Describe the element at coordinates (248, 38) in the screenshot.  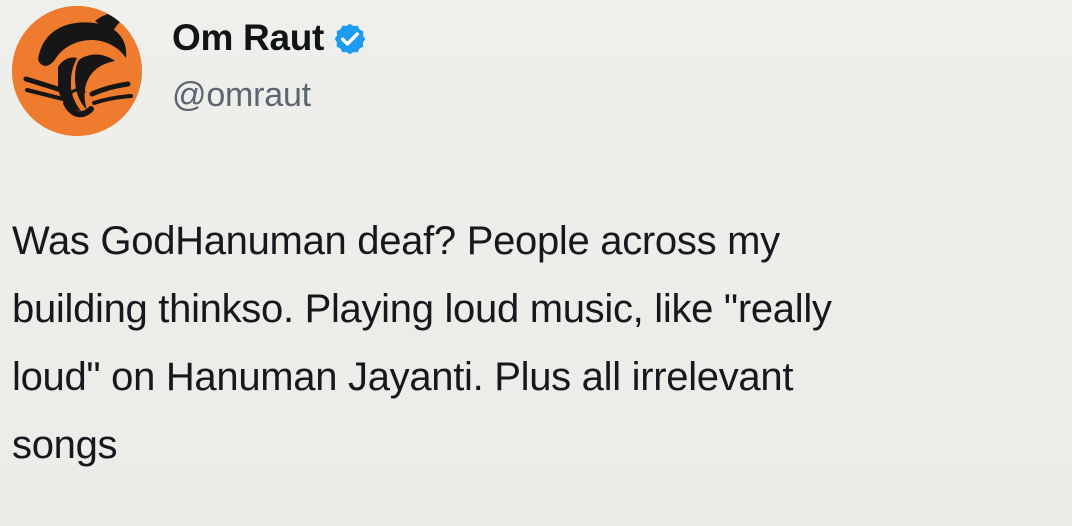
I see `author-display-name: Om Raut` at that location.